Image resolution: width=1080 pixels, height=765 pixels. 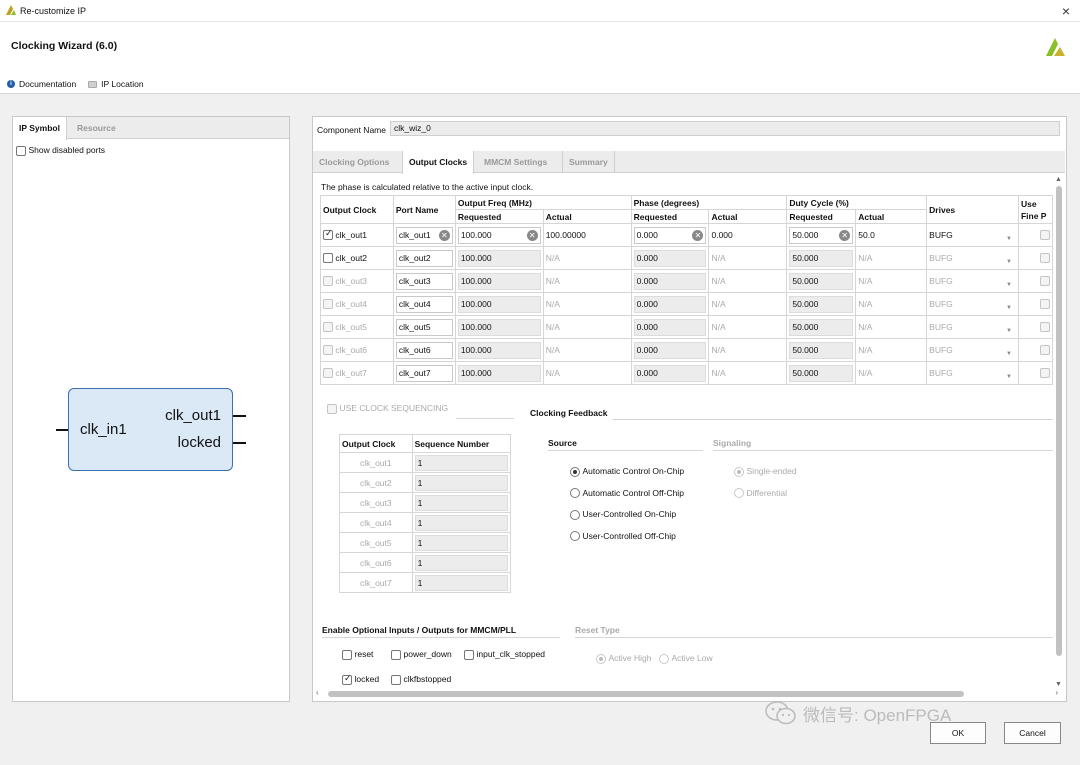 What do you see at coordinates (424, 350) in the screenshot?
I see `port-name-input: clk_out6` at bounding box center [424, 350].